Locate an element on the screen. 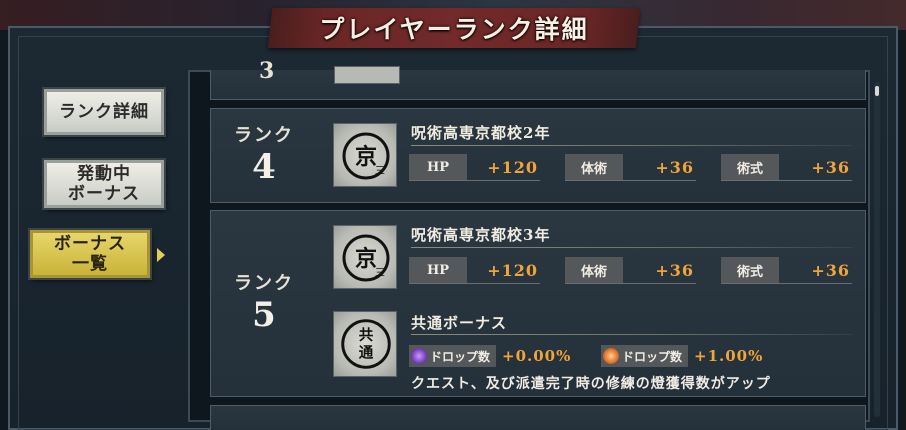 The height and width of the screenshot is (430, 906). sidebar-item-label: ボーナス 一覧 is located at coordinates (90, 254).